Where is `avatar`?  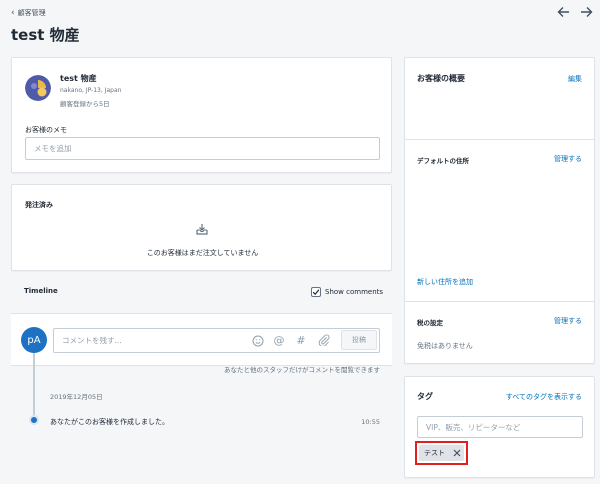
avatar is located at coordinates (38, 88).